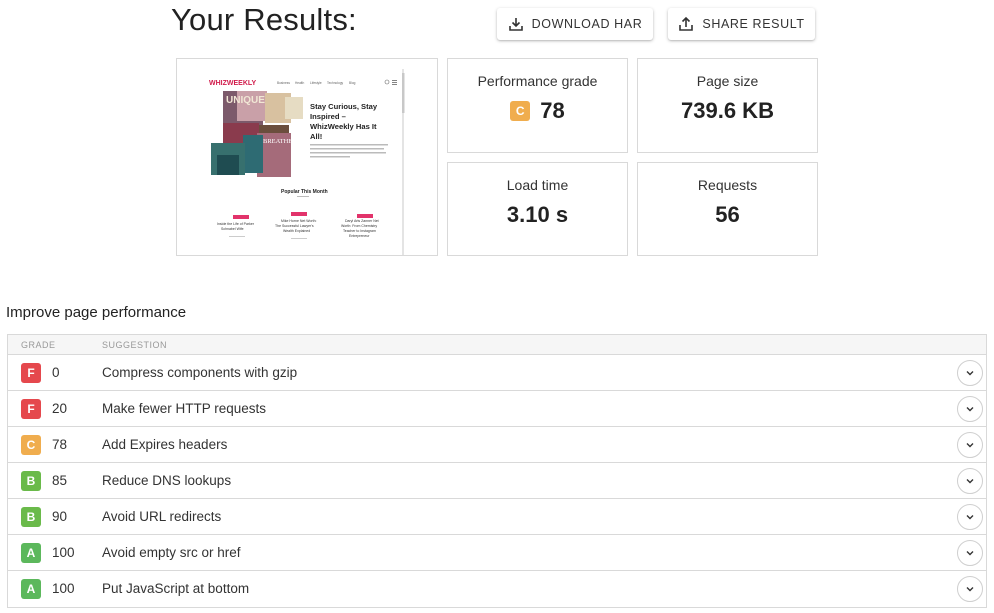 Image resolution: width=994 pixels, height=613 pixels. I want to click on page-title: Your Results:, so click(264, 19).